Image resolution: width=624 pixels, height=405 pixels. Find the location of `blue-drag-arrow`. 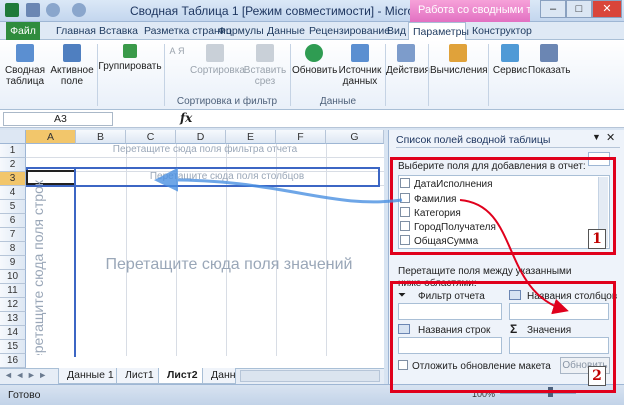

blue-drag-arrow is located at coordinates (278, 185).